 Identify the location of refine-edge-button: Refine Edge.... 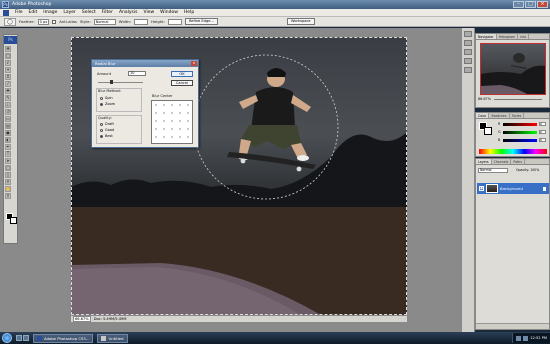
(201, 21).